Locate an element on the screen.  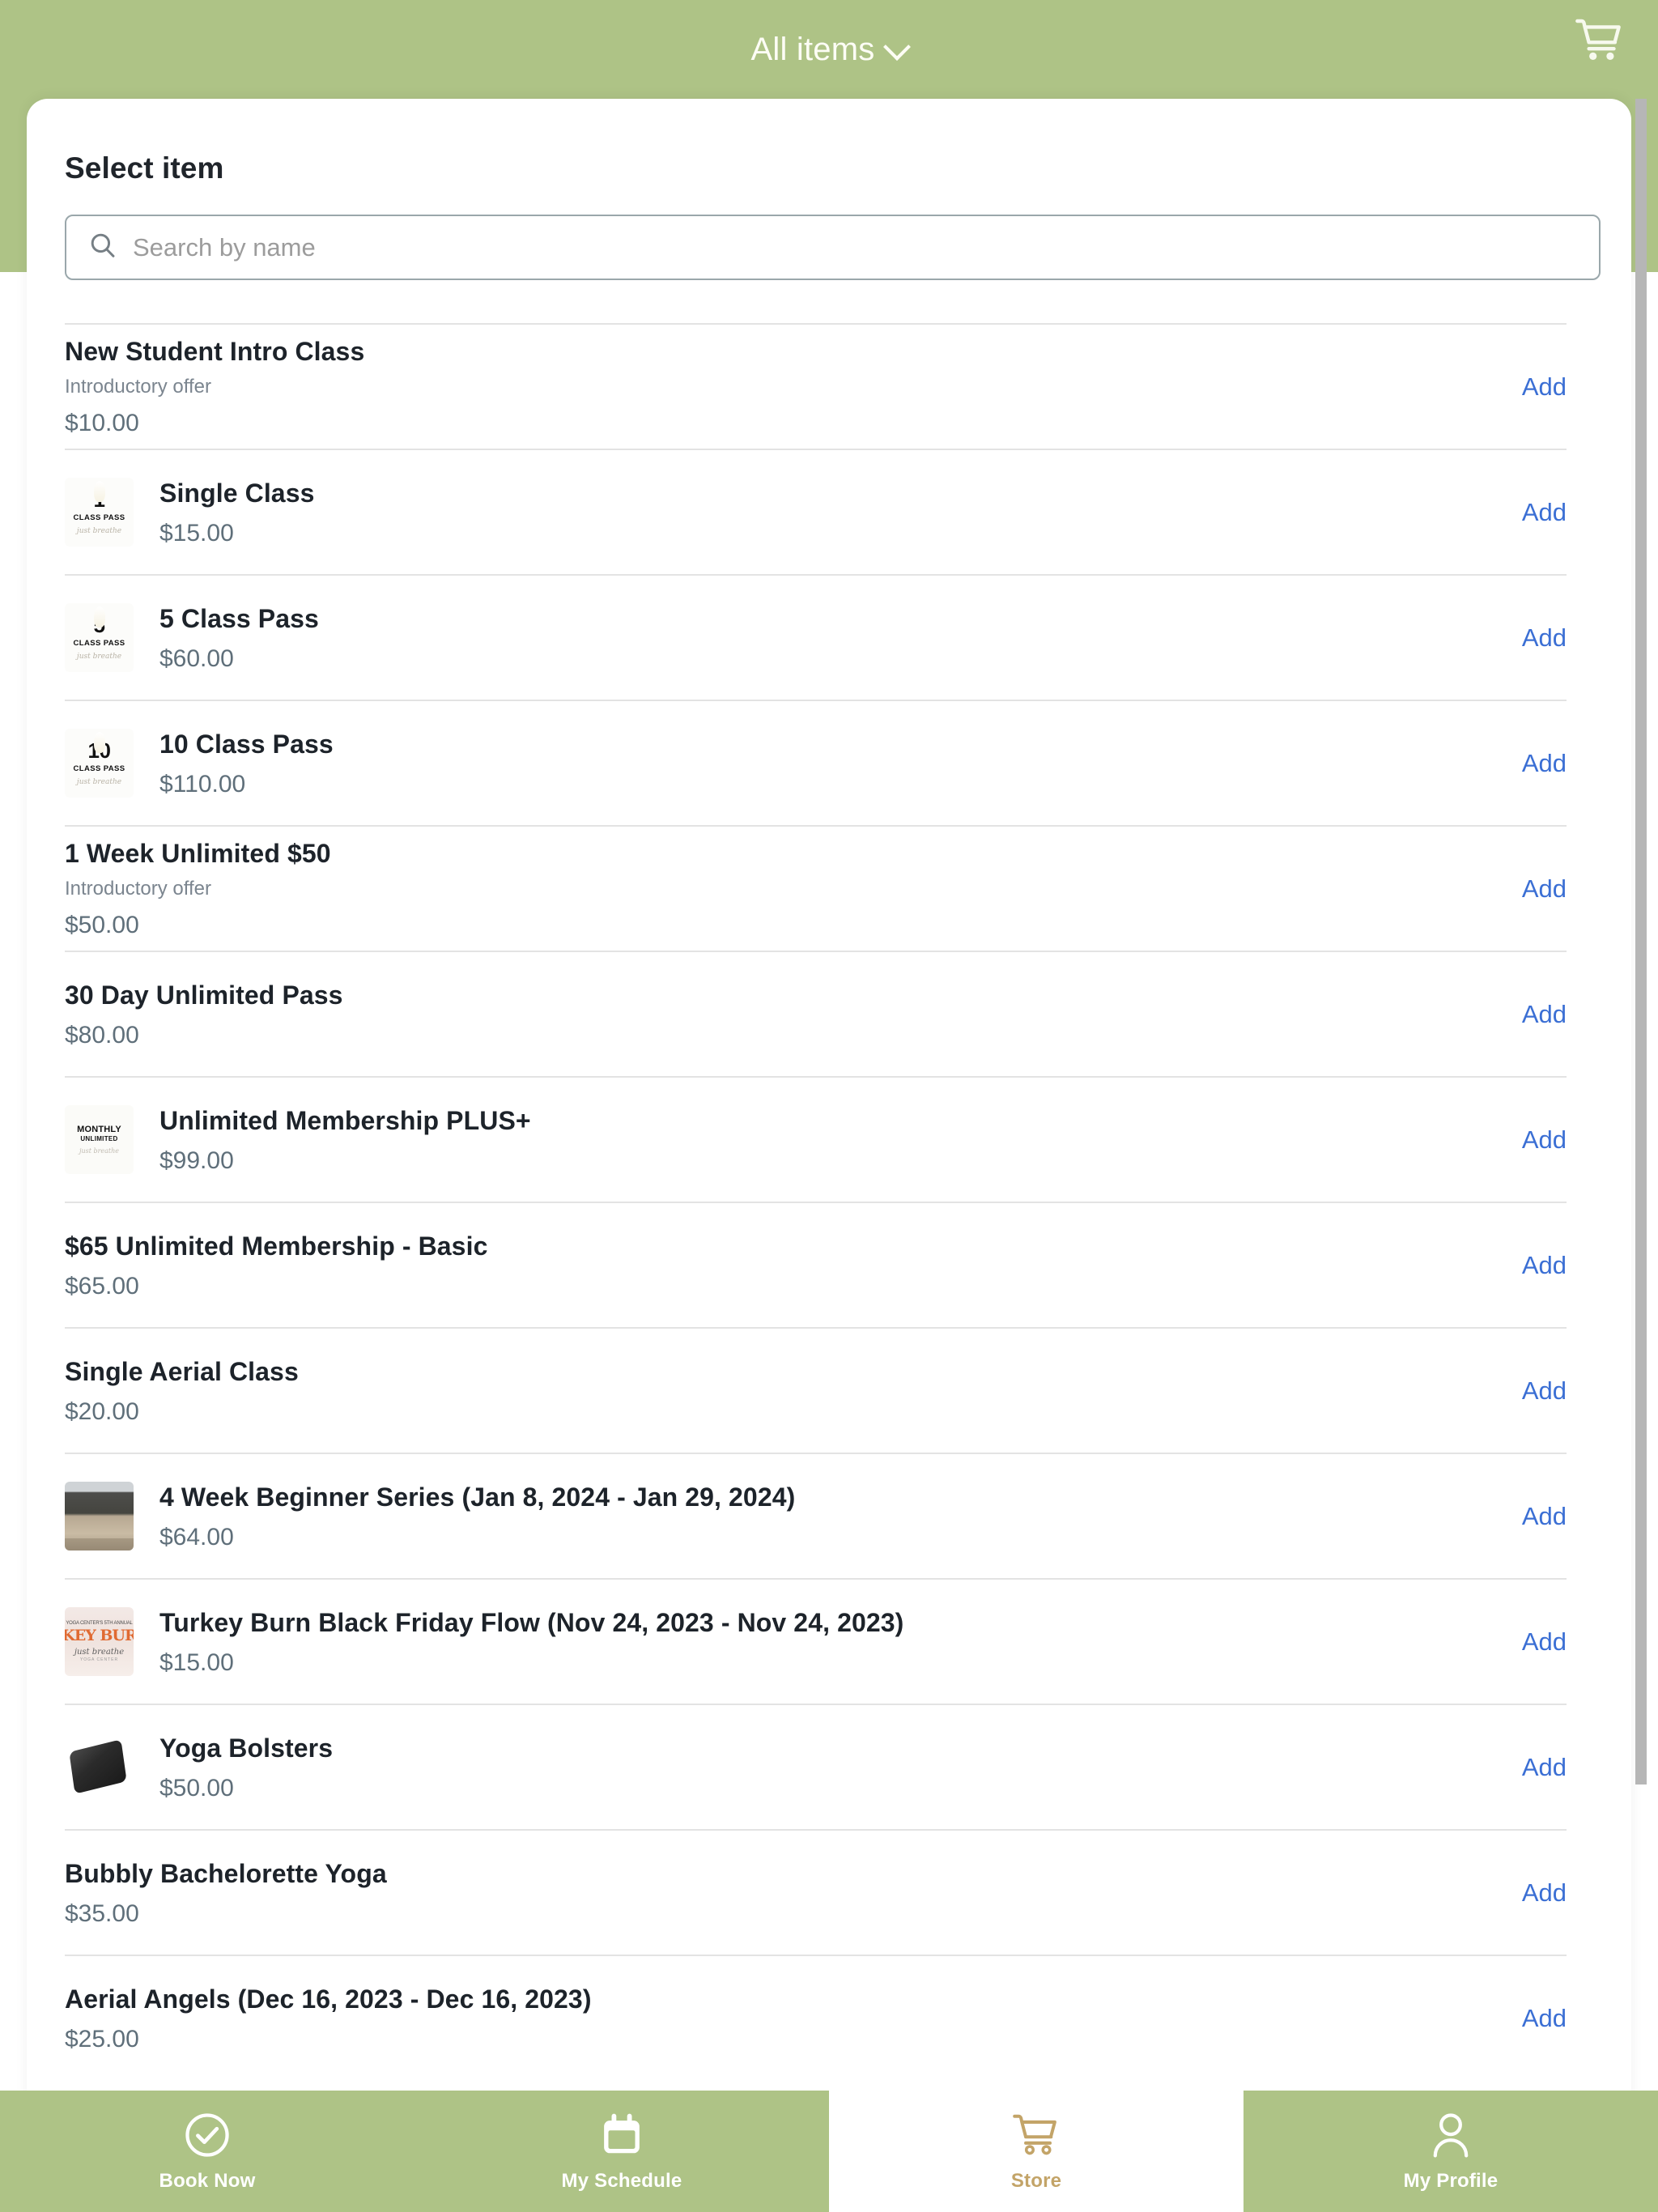
item-name: 30 Day Unlimited Pass is located at coordinates (204, 995).